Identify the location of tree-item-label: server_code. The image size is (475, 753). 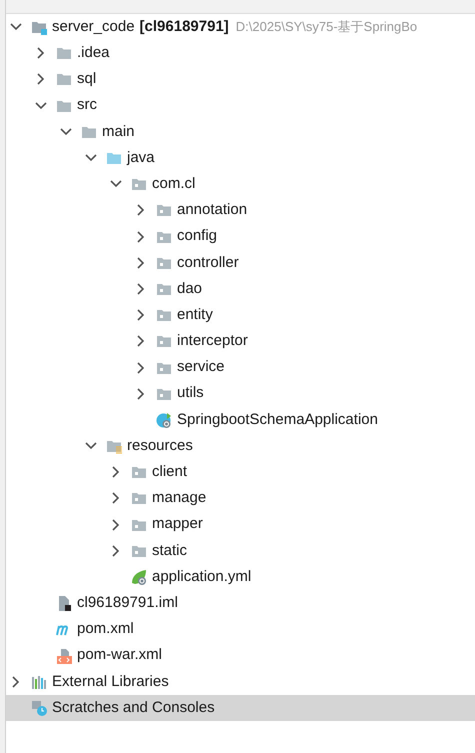
(93, 27).